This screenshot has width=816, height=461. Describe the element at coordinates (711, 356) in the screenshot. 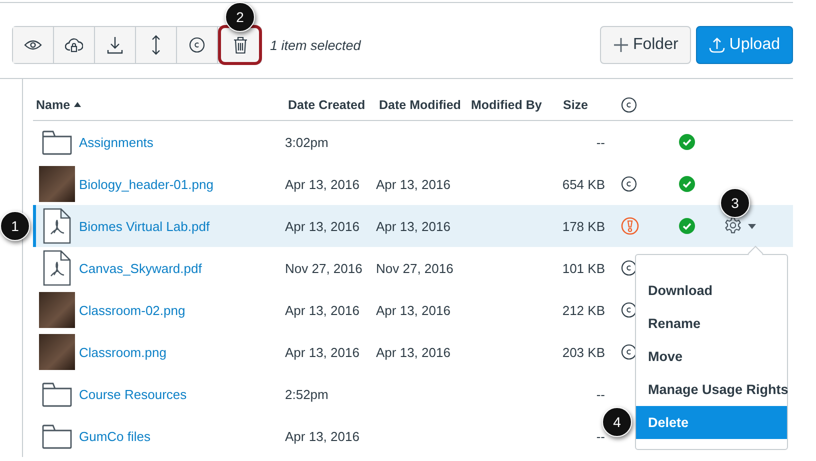

I see `menu-item: Move` at that location.